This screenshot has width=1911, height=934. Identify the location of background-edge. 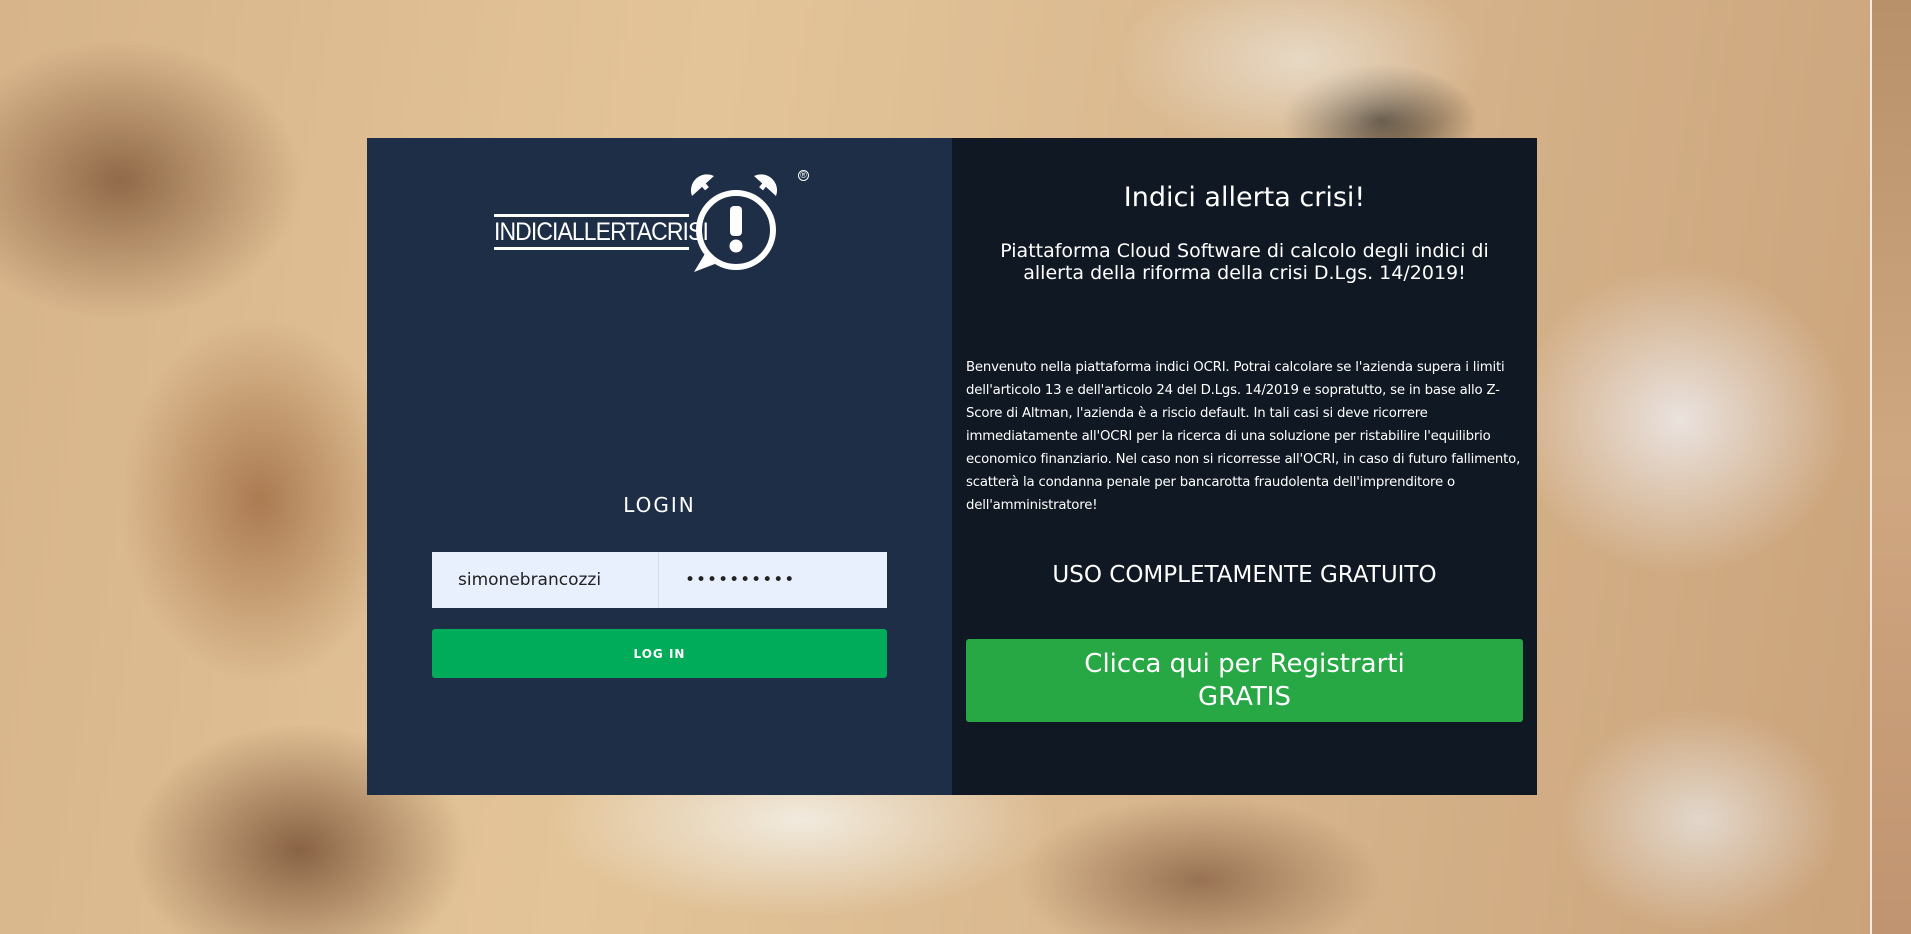
(1890, 467).